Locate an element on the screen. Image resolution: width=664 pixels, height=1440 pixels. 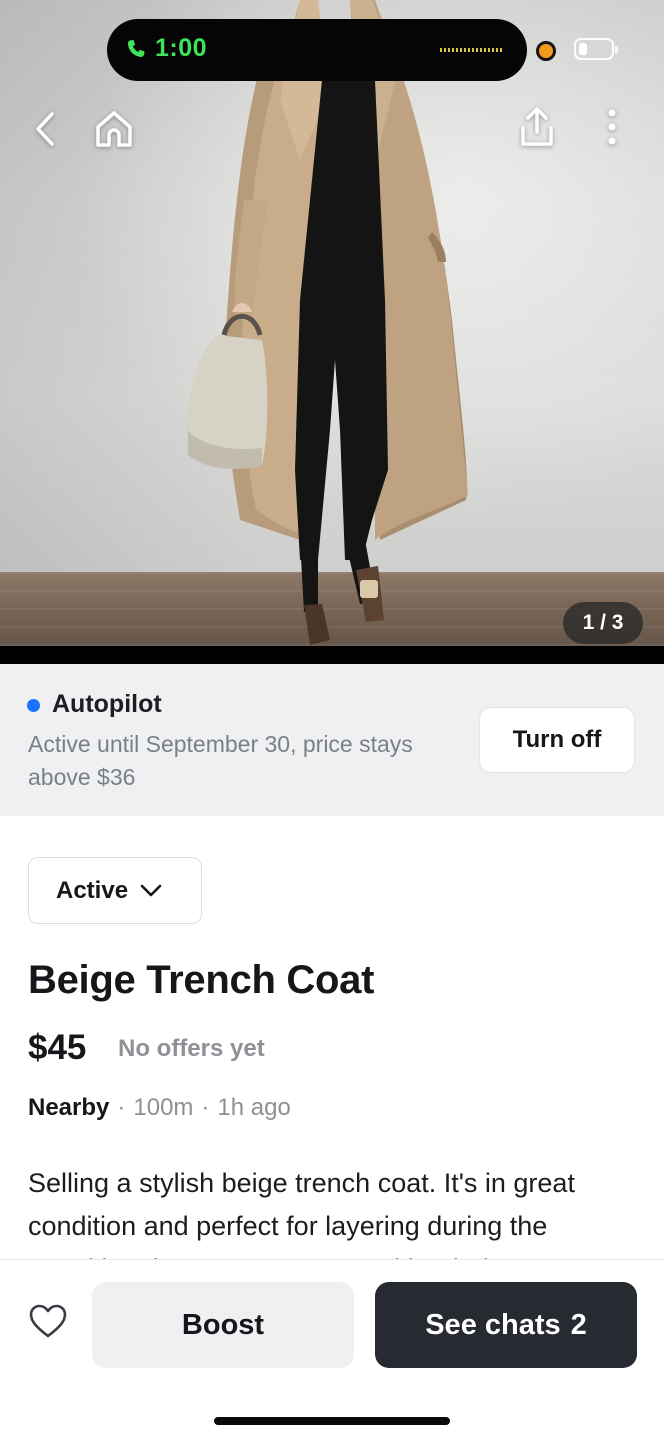
share-icon is located at coordinates (537, 126).